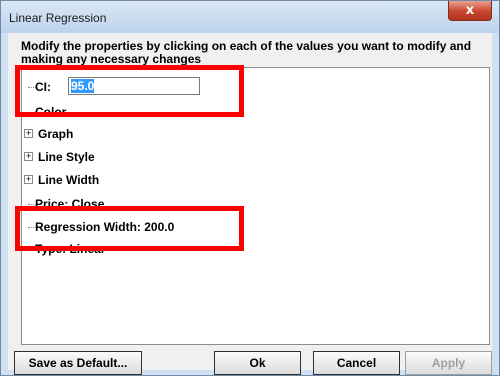 This screenshot has height=376, width=500. I want to click on cancel-button: Cancel, so click(356, 363).